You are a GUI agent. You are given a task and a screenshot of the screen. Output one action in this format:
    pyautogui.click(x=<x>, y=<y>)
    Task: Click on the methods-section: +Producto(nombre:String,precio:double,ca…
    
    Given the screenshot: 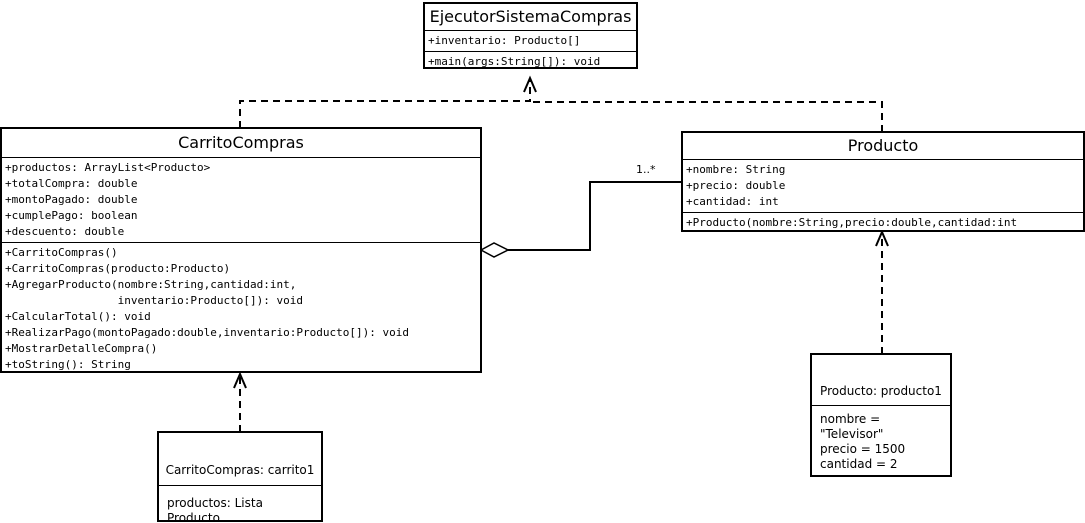 What is the action you would take?
    pyautogui.click(x=883, y=221)
    